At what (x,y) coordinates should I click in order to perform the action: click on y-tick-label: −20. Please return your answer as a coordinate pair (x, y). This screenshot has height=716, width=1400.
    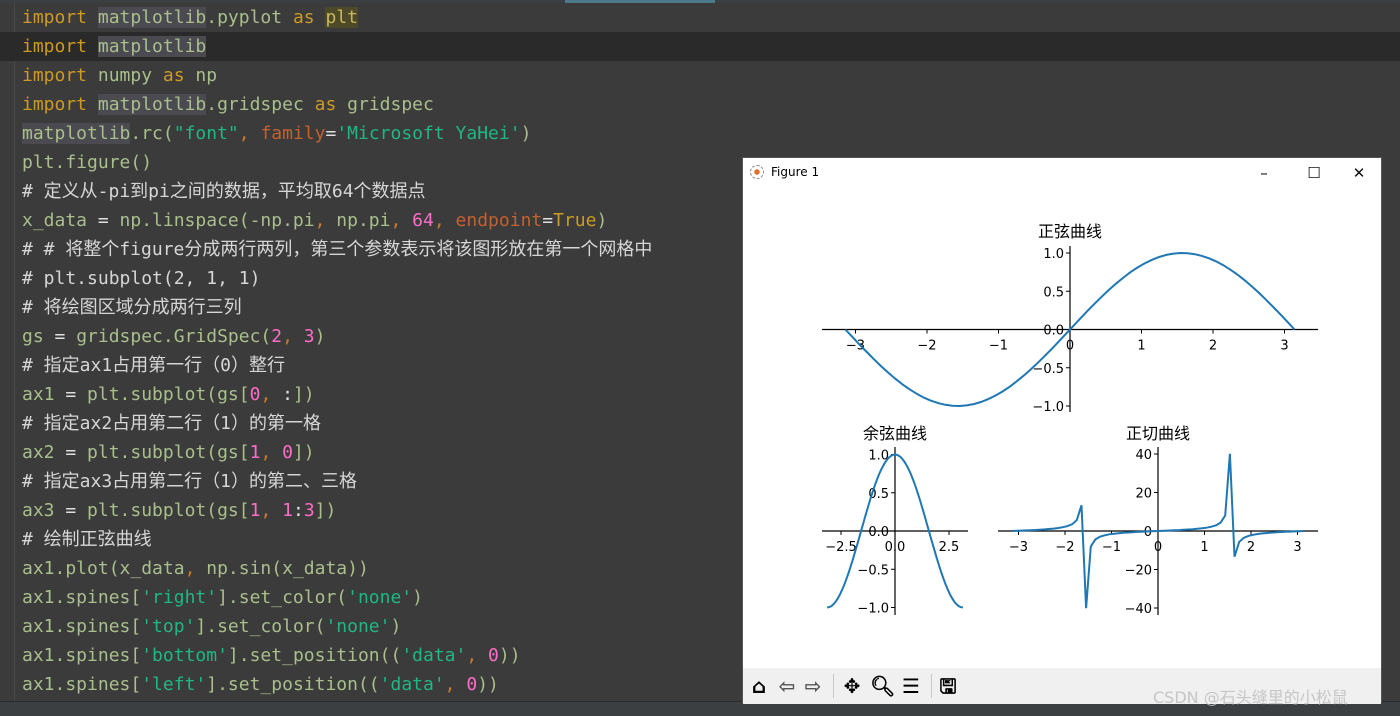
    Looking at the image, I should click on (1138, 571).